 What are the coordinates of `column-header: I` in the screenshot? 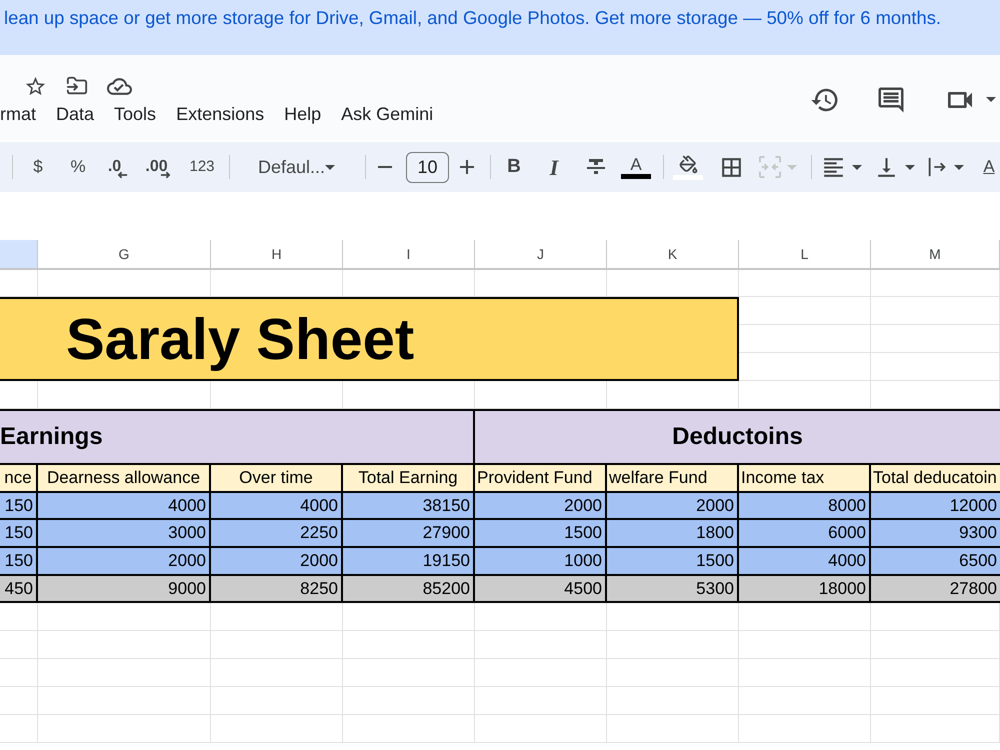 It's located at (409, 255).